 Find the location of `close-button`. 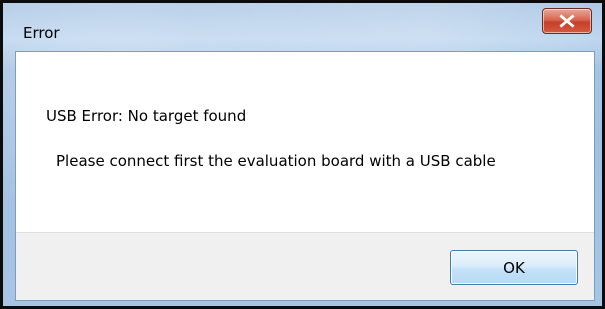

close-button is located at coordinates (567, 21).